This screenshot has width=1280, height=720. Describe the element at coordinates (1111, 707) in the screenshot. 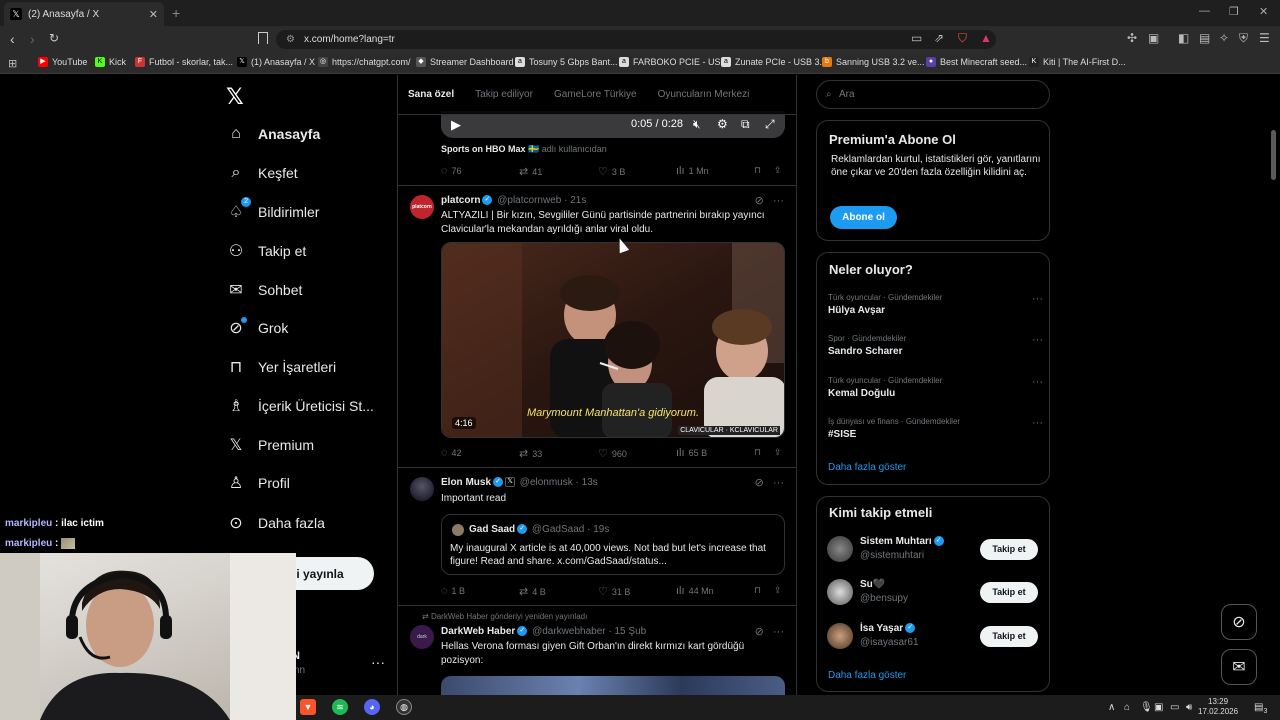

I see `tray-expand-icon: ∧` at that location.